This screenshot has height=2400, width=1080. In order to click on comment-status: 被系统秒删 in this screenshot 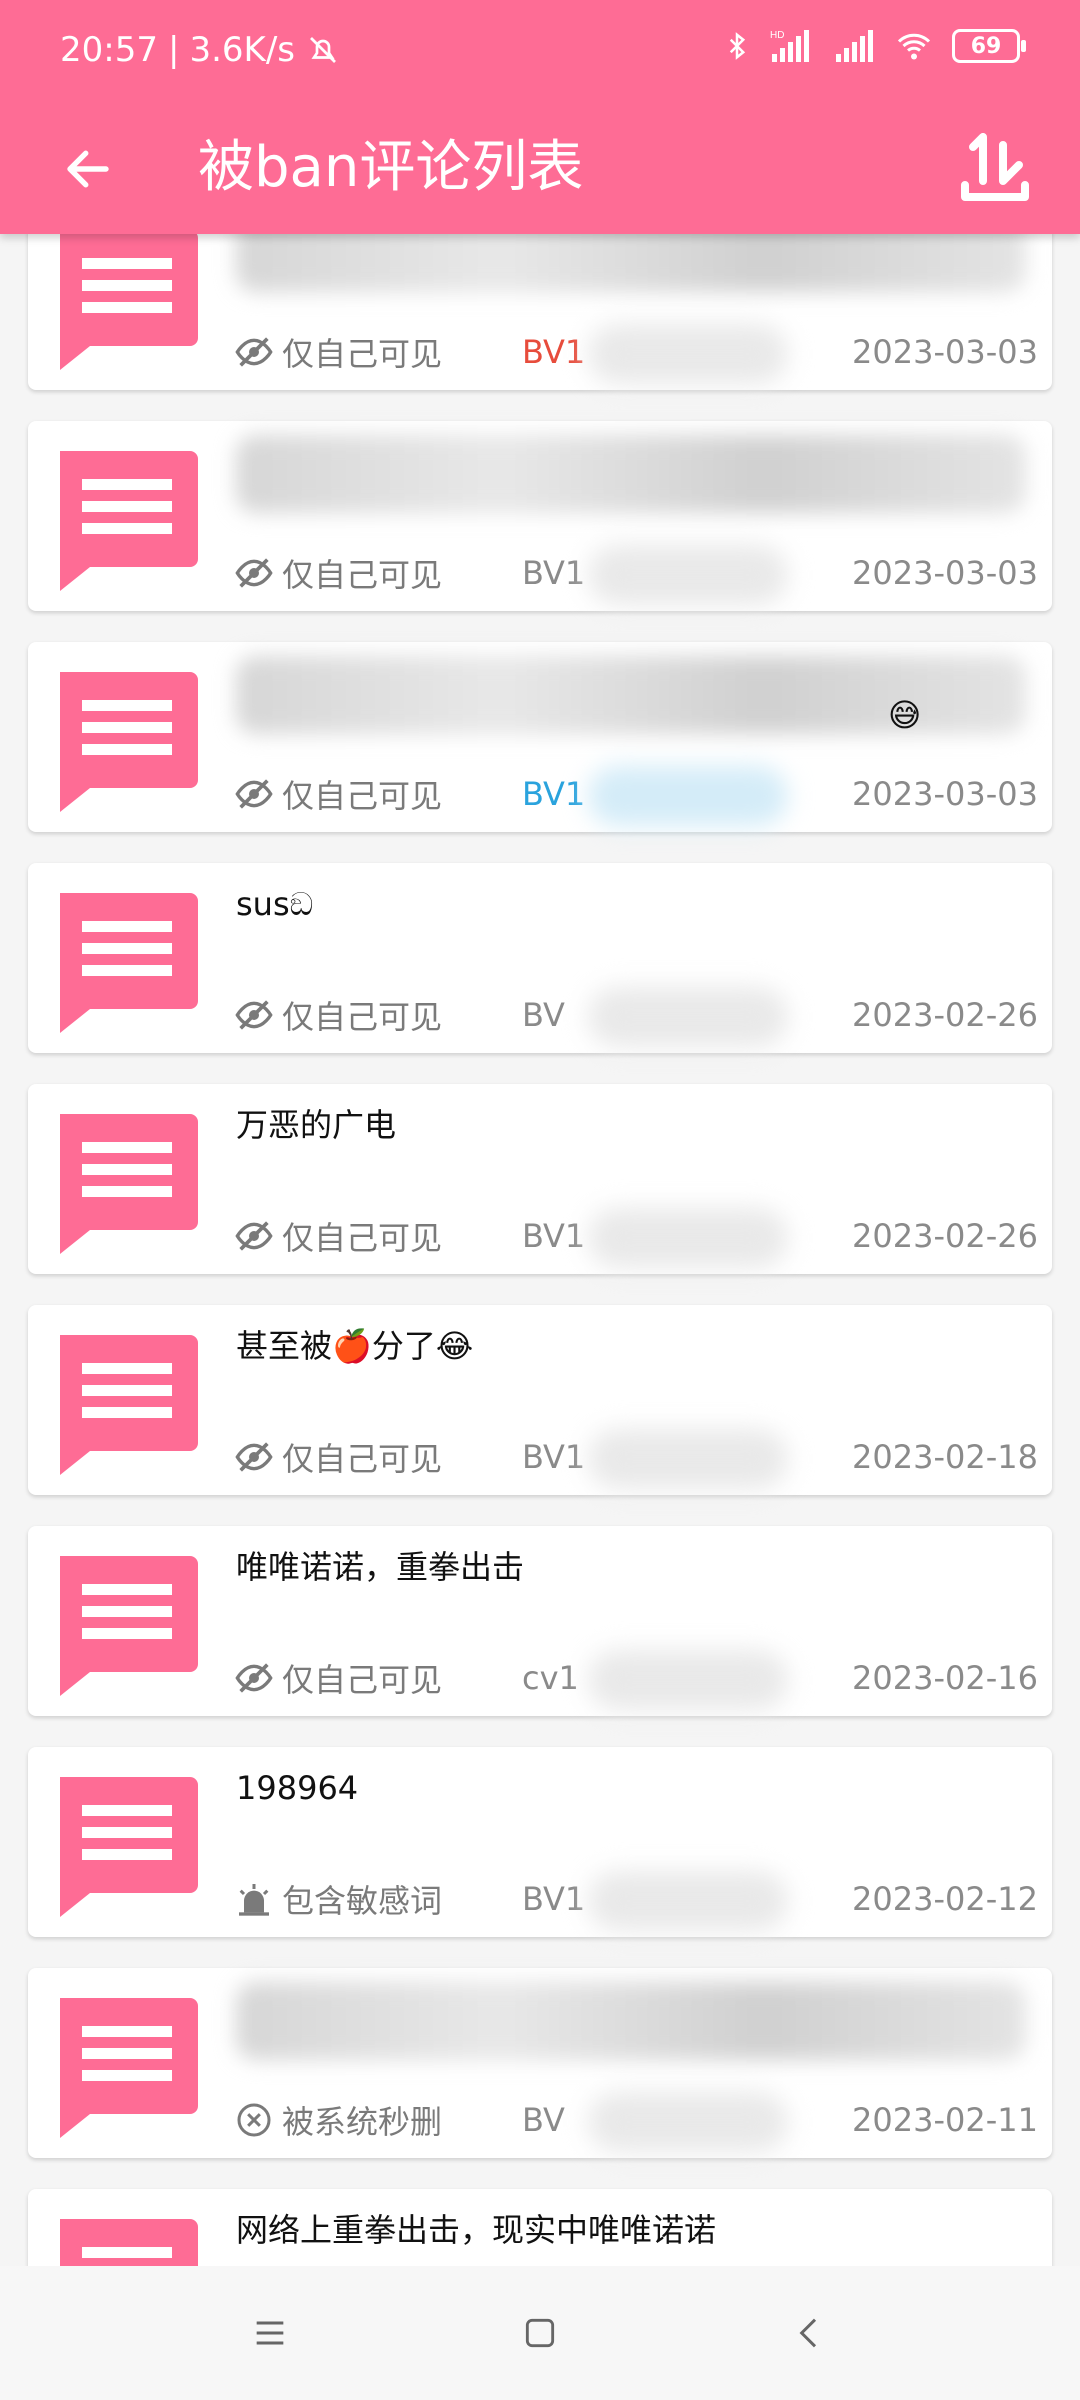, I will do `click(338, 2120)`.